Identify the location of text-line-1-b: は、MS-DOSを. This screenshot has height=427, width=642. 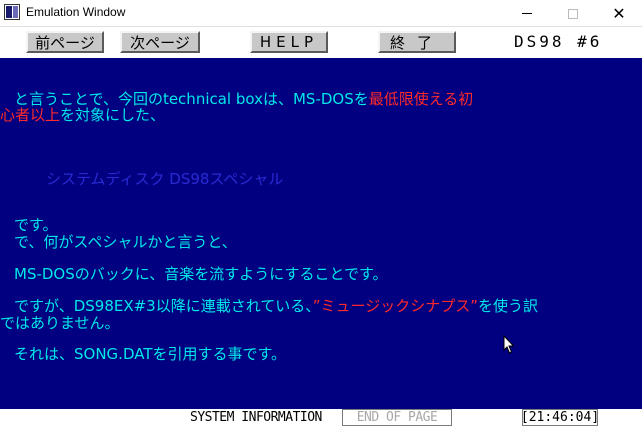
(315, 99).